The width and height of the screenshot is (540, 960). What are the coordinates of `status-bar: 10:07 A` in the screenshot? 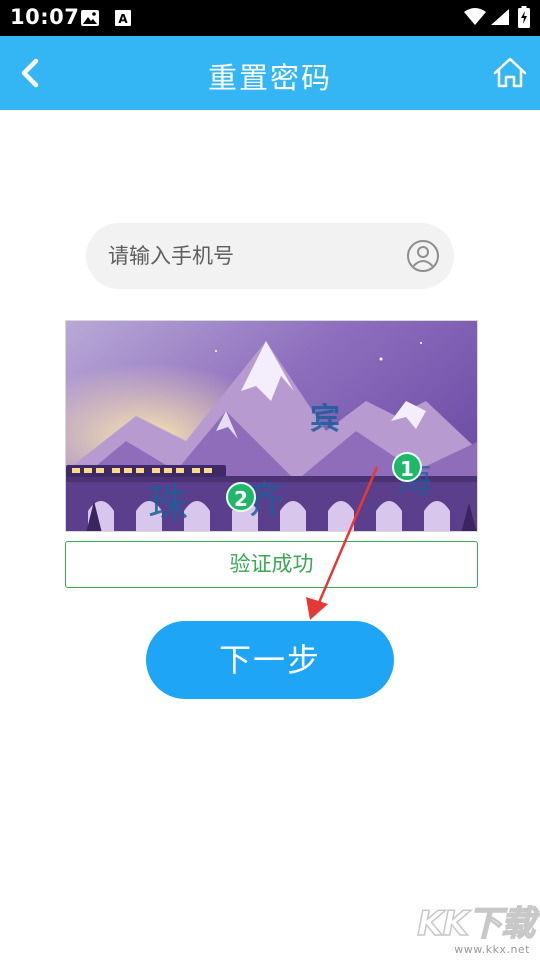 It's located at (270, 18).